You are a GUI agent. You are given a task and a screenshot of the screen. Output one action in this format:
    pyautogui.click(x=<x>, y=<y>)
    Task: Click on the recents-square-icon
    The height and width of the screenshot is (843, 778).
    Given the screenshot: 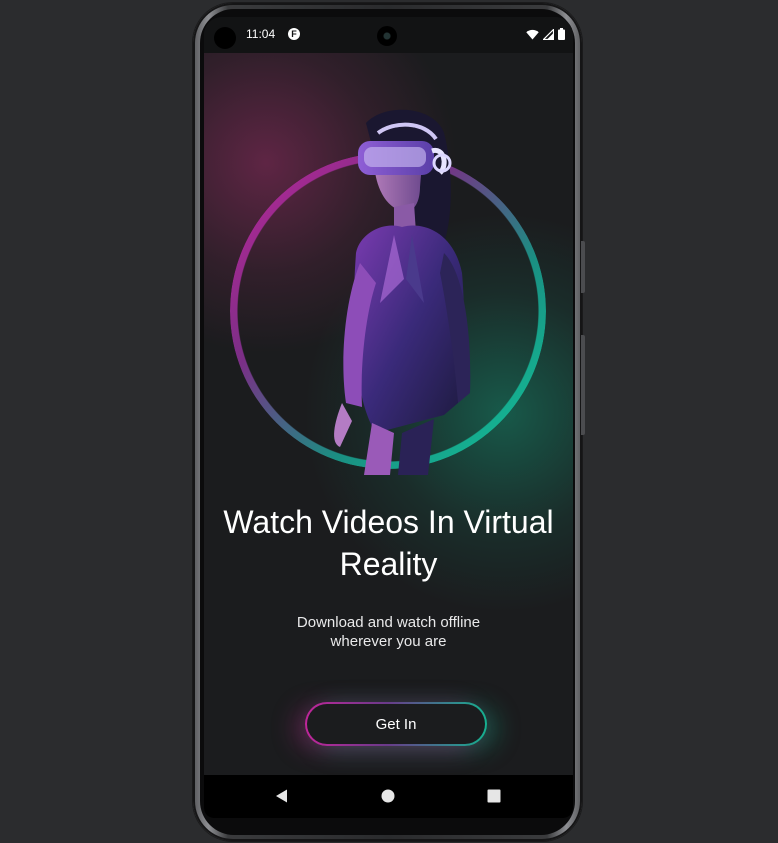 What is the action you would take?
    pyautogui.click(x=494, y=796)
    